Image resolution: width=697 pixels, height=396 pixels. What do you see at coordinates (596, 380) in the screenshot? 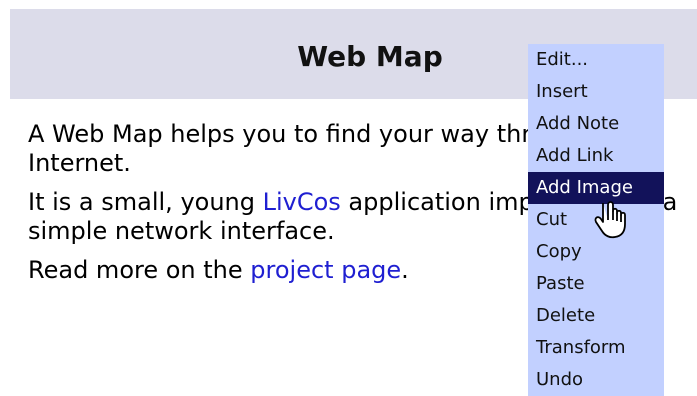
I see `menu-item-undo: Undo` at bounding box center [596, 380].